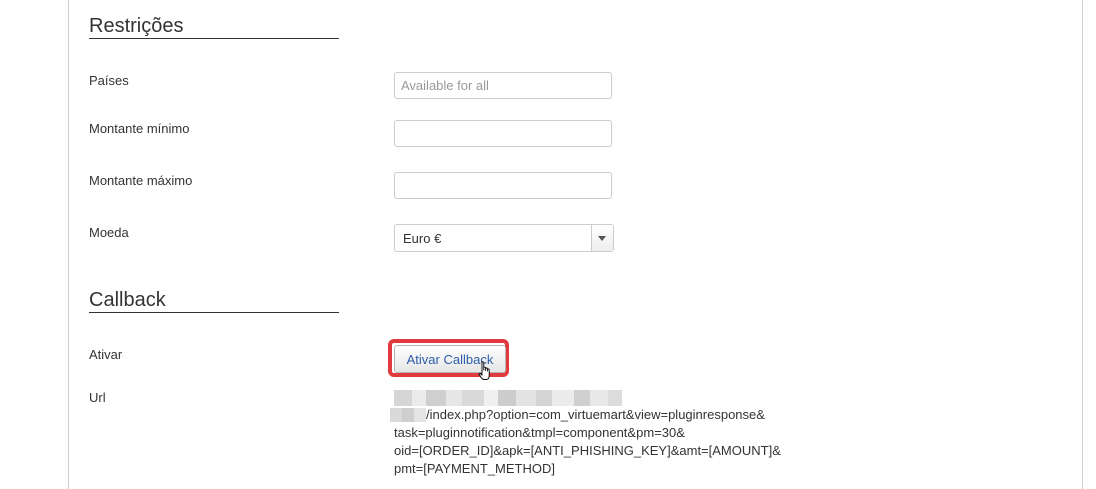 This screenshot has height=489, width=1096. I want to click on min-amount-label: Montante mínimo, so click(139, 128).